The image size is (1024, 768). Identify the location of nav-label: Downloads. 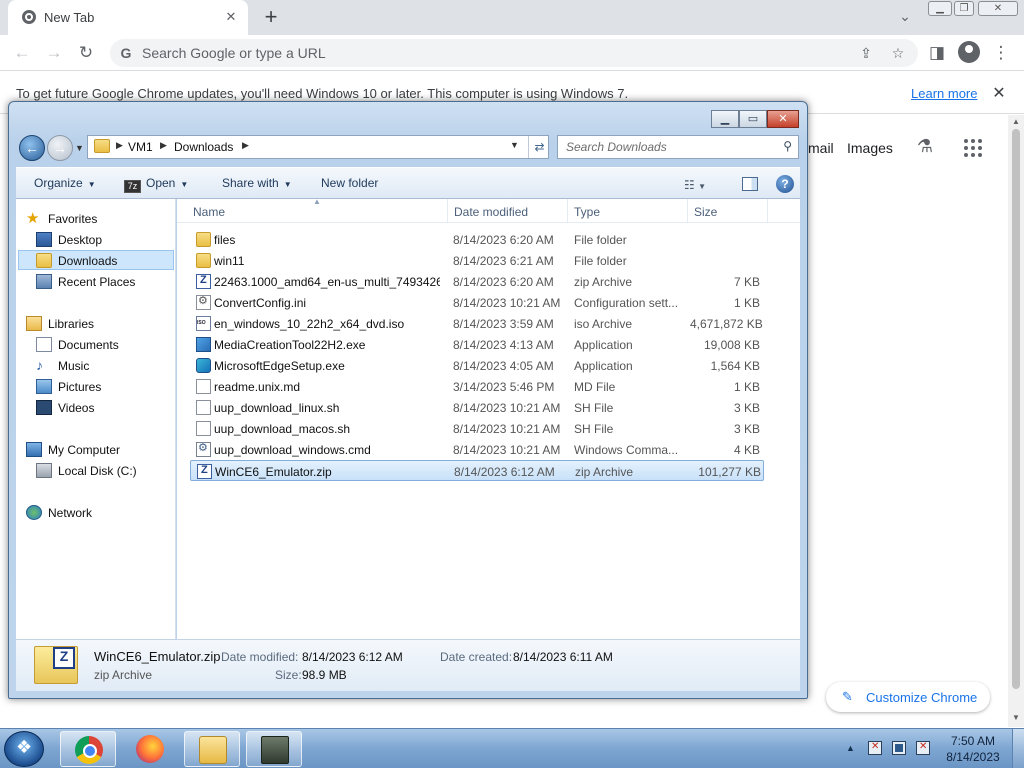
(88, 261).